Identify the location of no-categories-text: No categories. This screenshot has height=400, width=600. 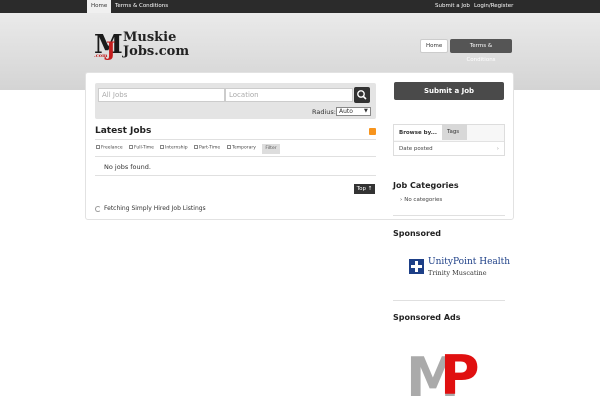
(421, 200).